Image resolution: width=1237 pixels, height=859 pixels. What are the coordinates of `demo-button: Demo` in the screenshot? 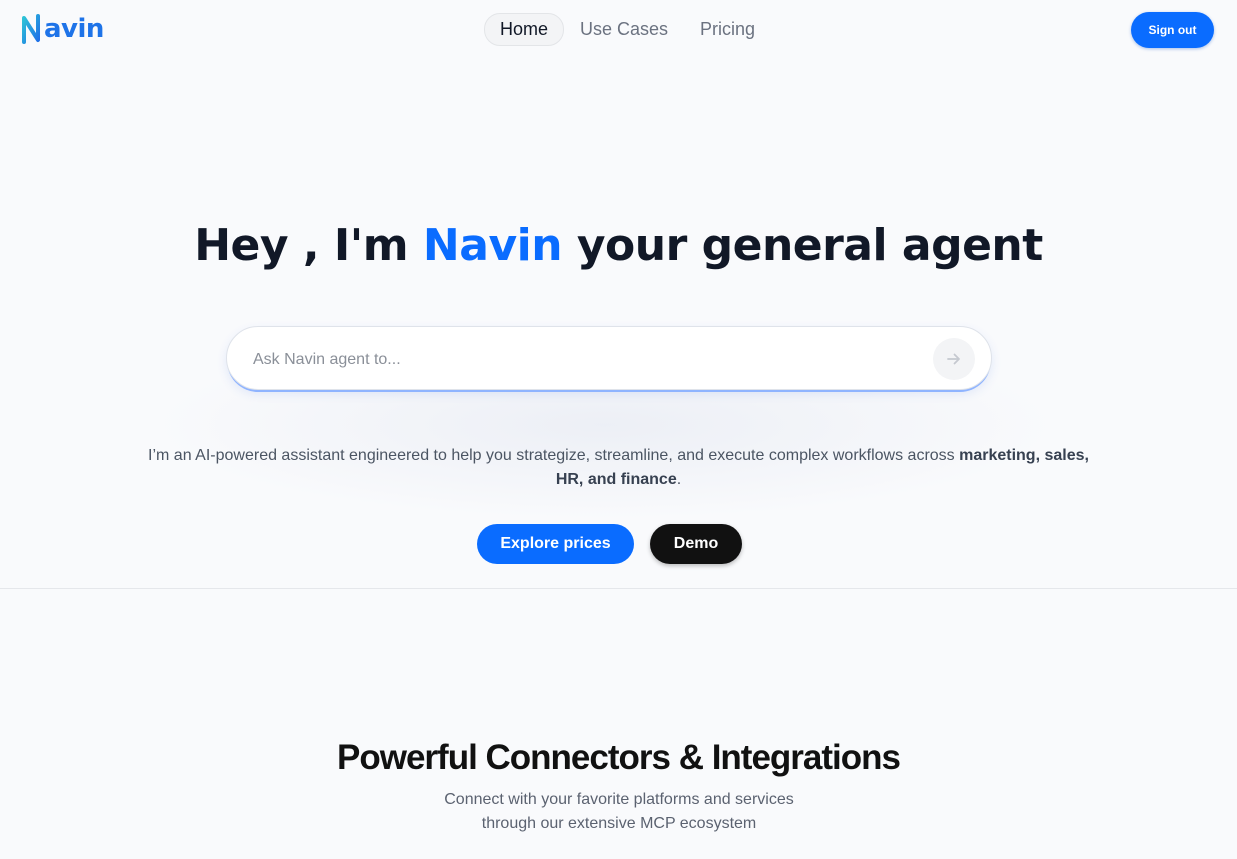 It's located at (696, 544).